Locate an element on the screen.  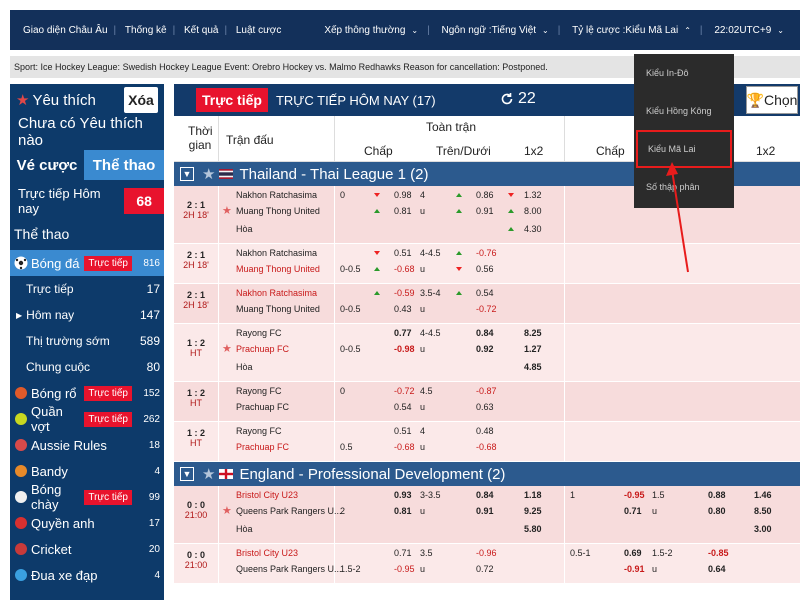
odds-value: 0.71 is located at coordinates (403, 553).